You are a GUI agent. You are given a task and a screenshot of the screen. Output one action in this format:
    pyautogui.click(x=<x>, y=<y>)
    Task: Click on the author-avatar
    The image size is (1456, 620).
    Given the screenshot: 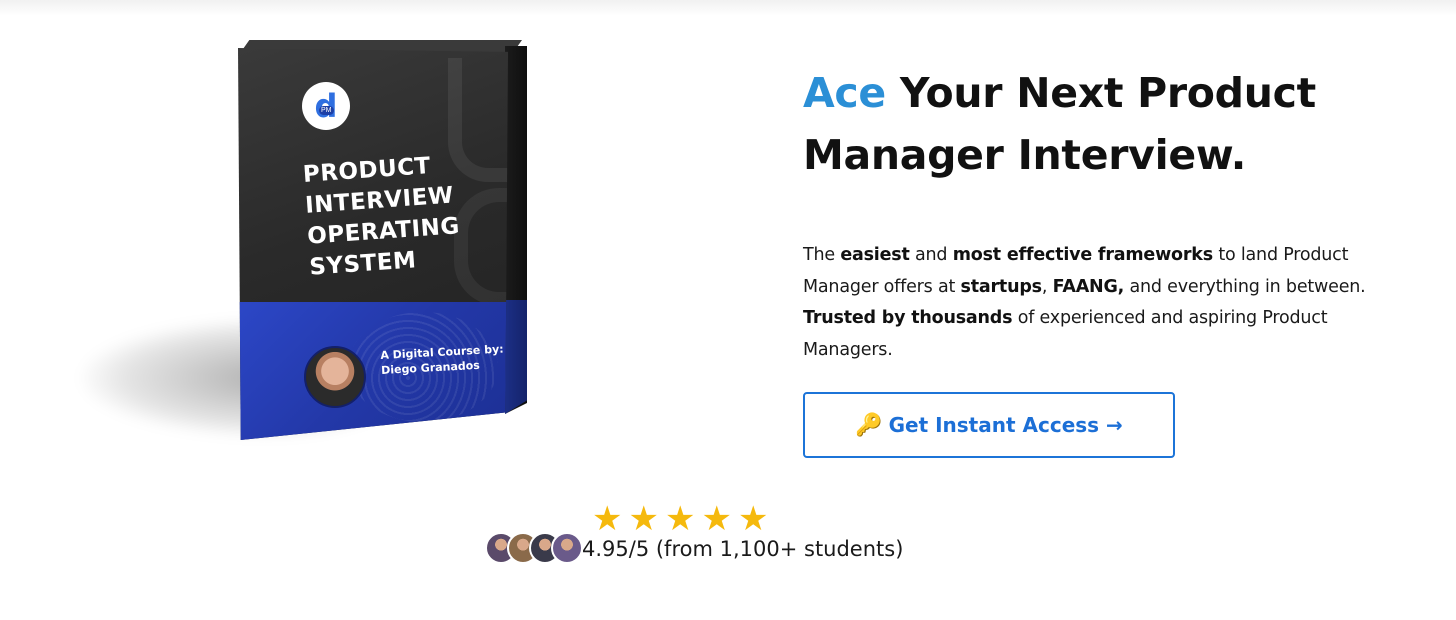 What is the action you would take?
    pyautogui.click(x=335, y=377)
    